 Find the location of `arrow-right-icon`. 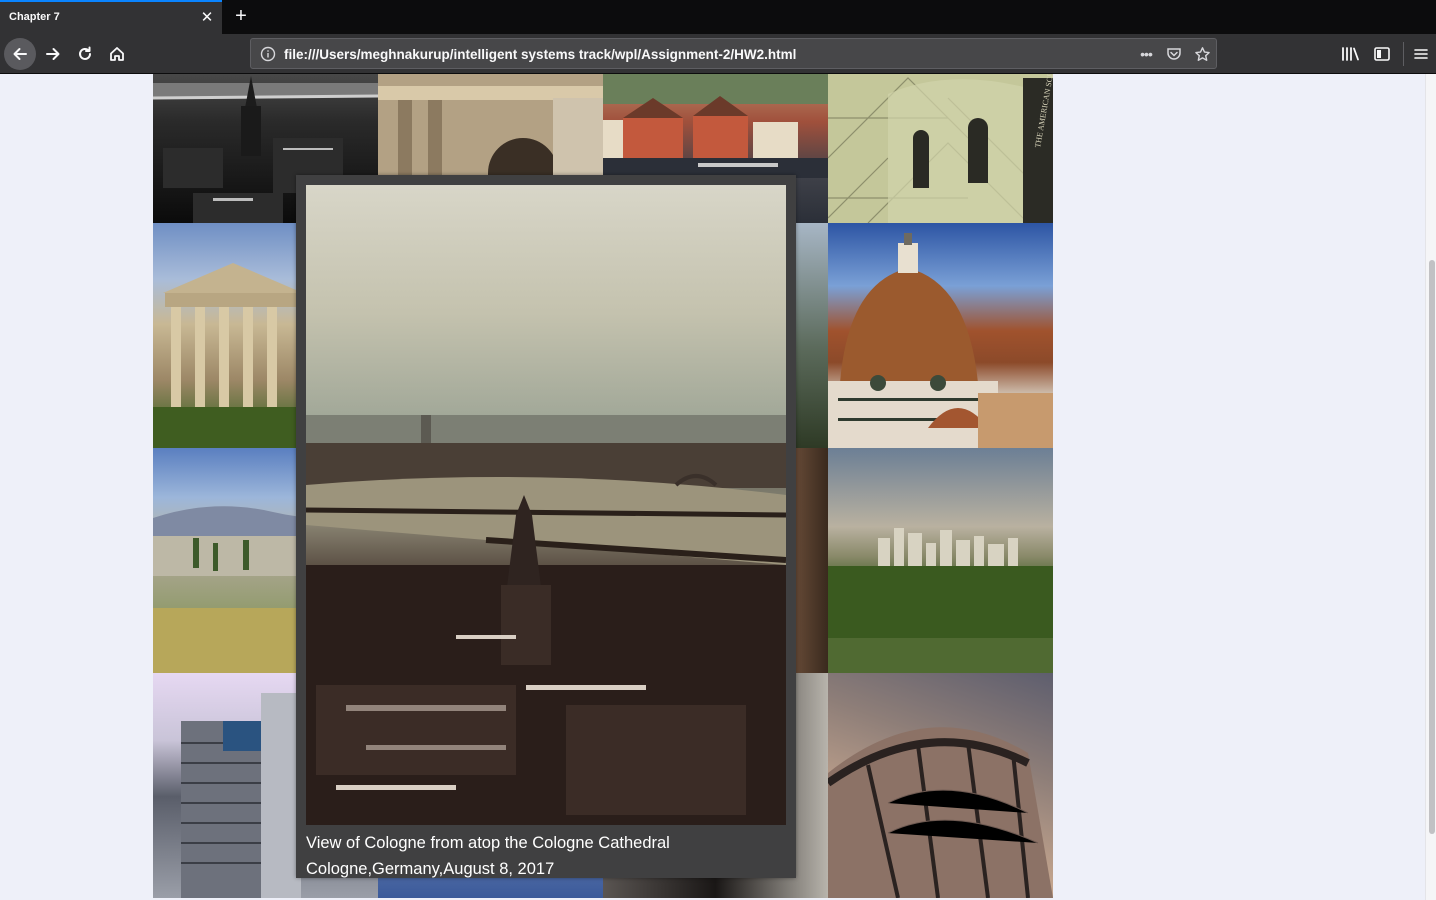

arrow-right-icon is located at coordinates (53, 54).